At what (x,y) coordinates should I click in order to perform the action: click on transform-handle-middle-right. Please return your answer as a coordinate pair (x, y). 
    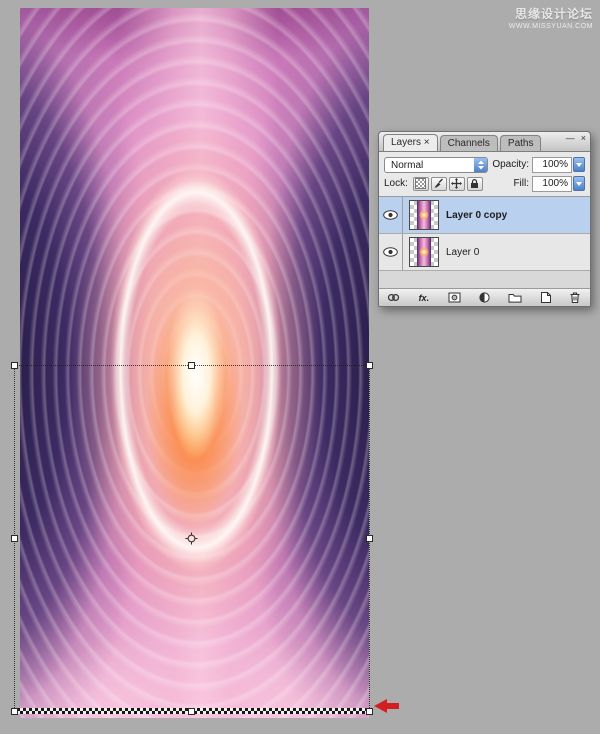
    Looking at the image, I should click on (369, 538).